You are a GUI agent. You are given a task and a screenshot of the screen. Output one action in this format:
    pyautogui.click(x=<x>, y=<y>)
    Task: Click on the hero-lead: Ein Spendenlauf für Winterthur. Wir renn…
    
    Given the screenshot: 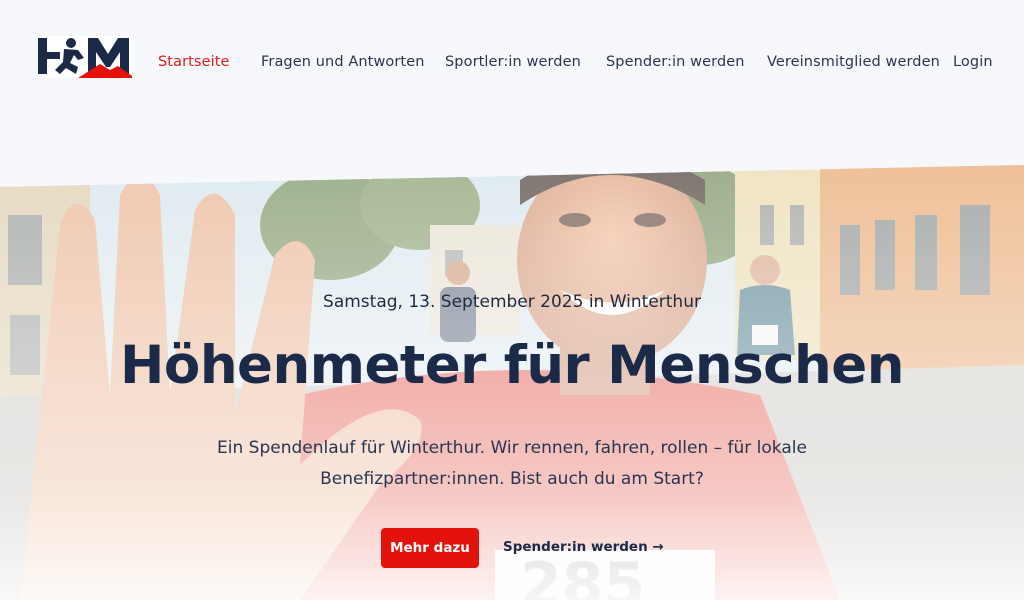 What is the action you would take?
    pyautogui.click(x=512, y=463)
    